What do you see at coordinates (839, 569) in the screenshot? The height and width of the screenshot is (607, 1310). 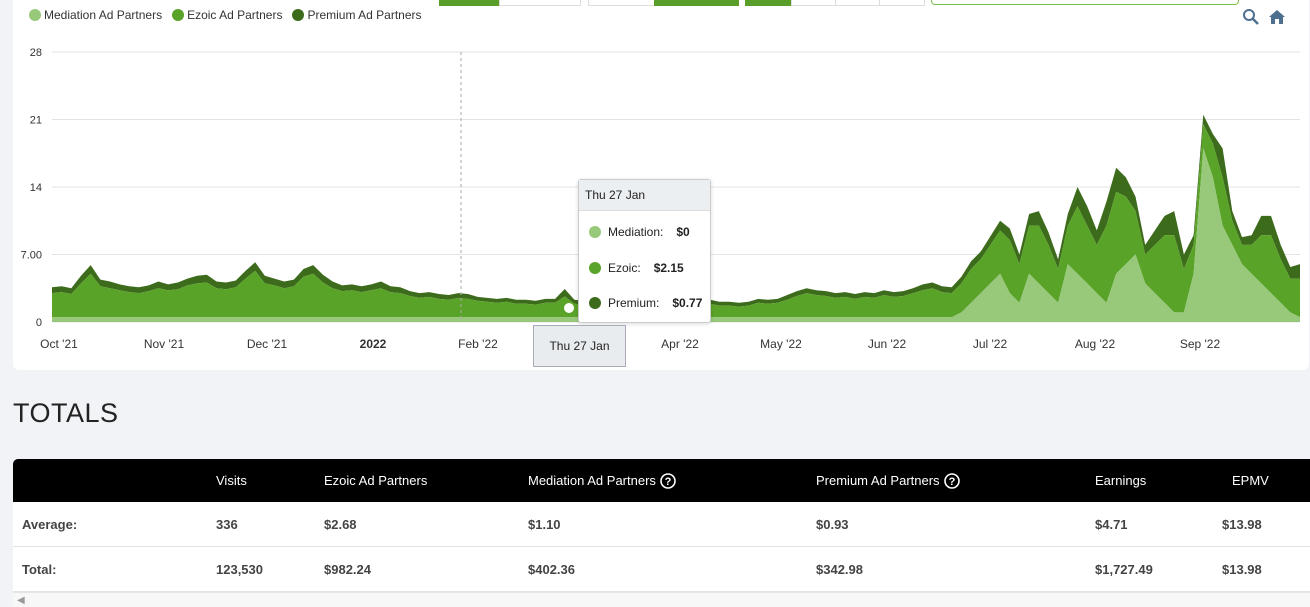 I see `cell-total-premium: $342.98` at bounding box center [839, 569].